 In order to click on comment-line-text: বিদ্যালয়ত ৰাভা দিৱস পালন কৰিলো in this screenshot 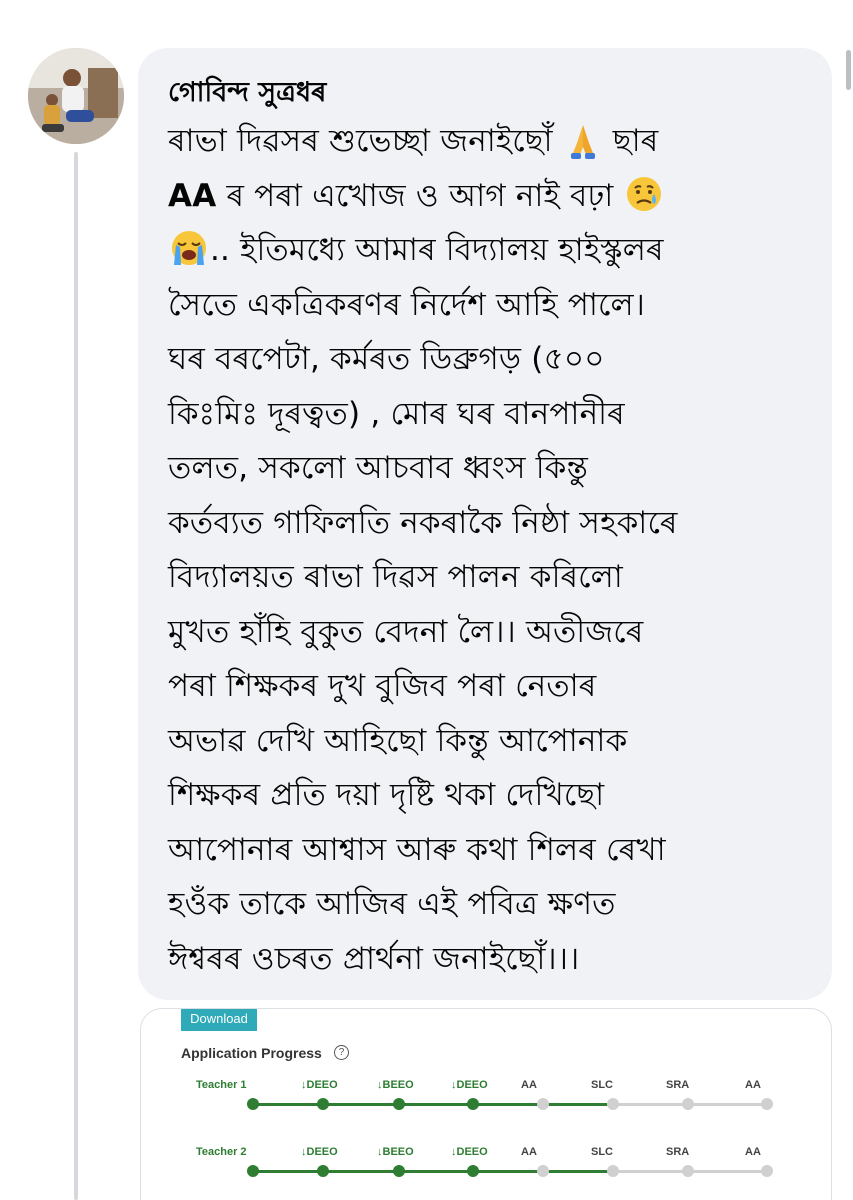, I will do `click(395, 577)`.